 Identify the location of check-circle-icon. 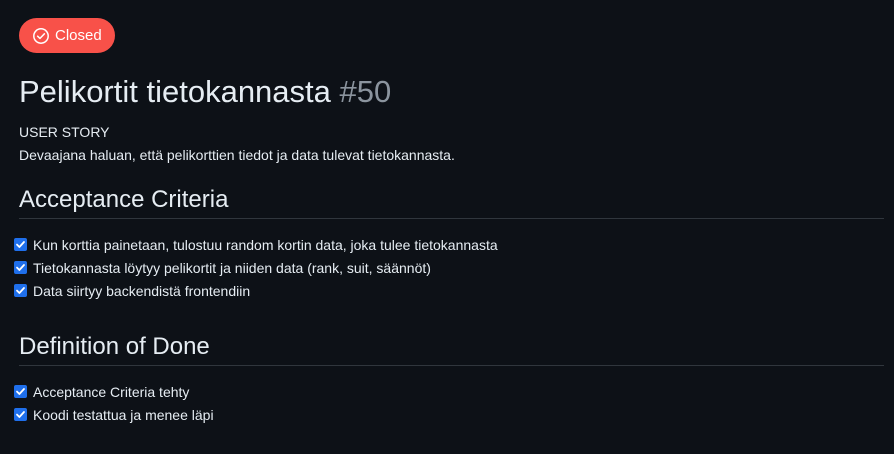
(41, 36).